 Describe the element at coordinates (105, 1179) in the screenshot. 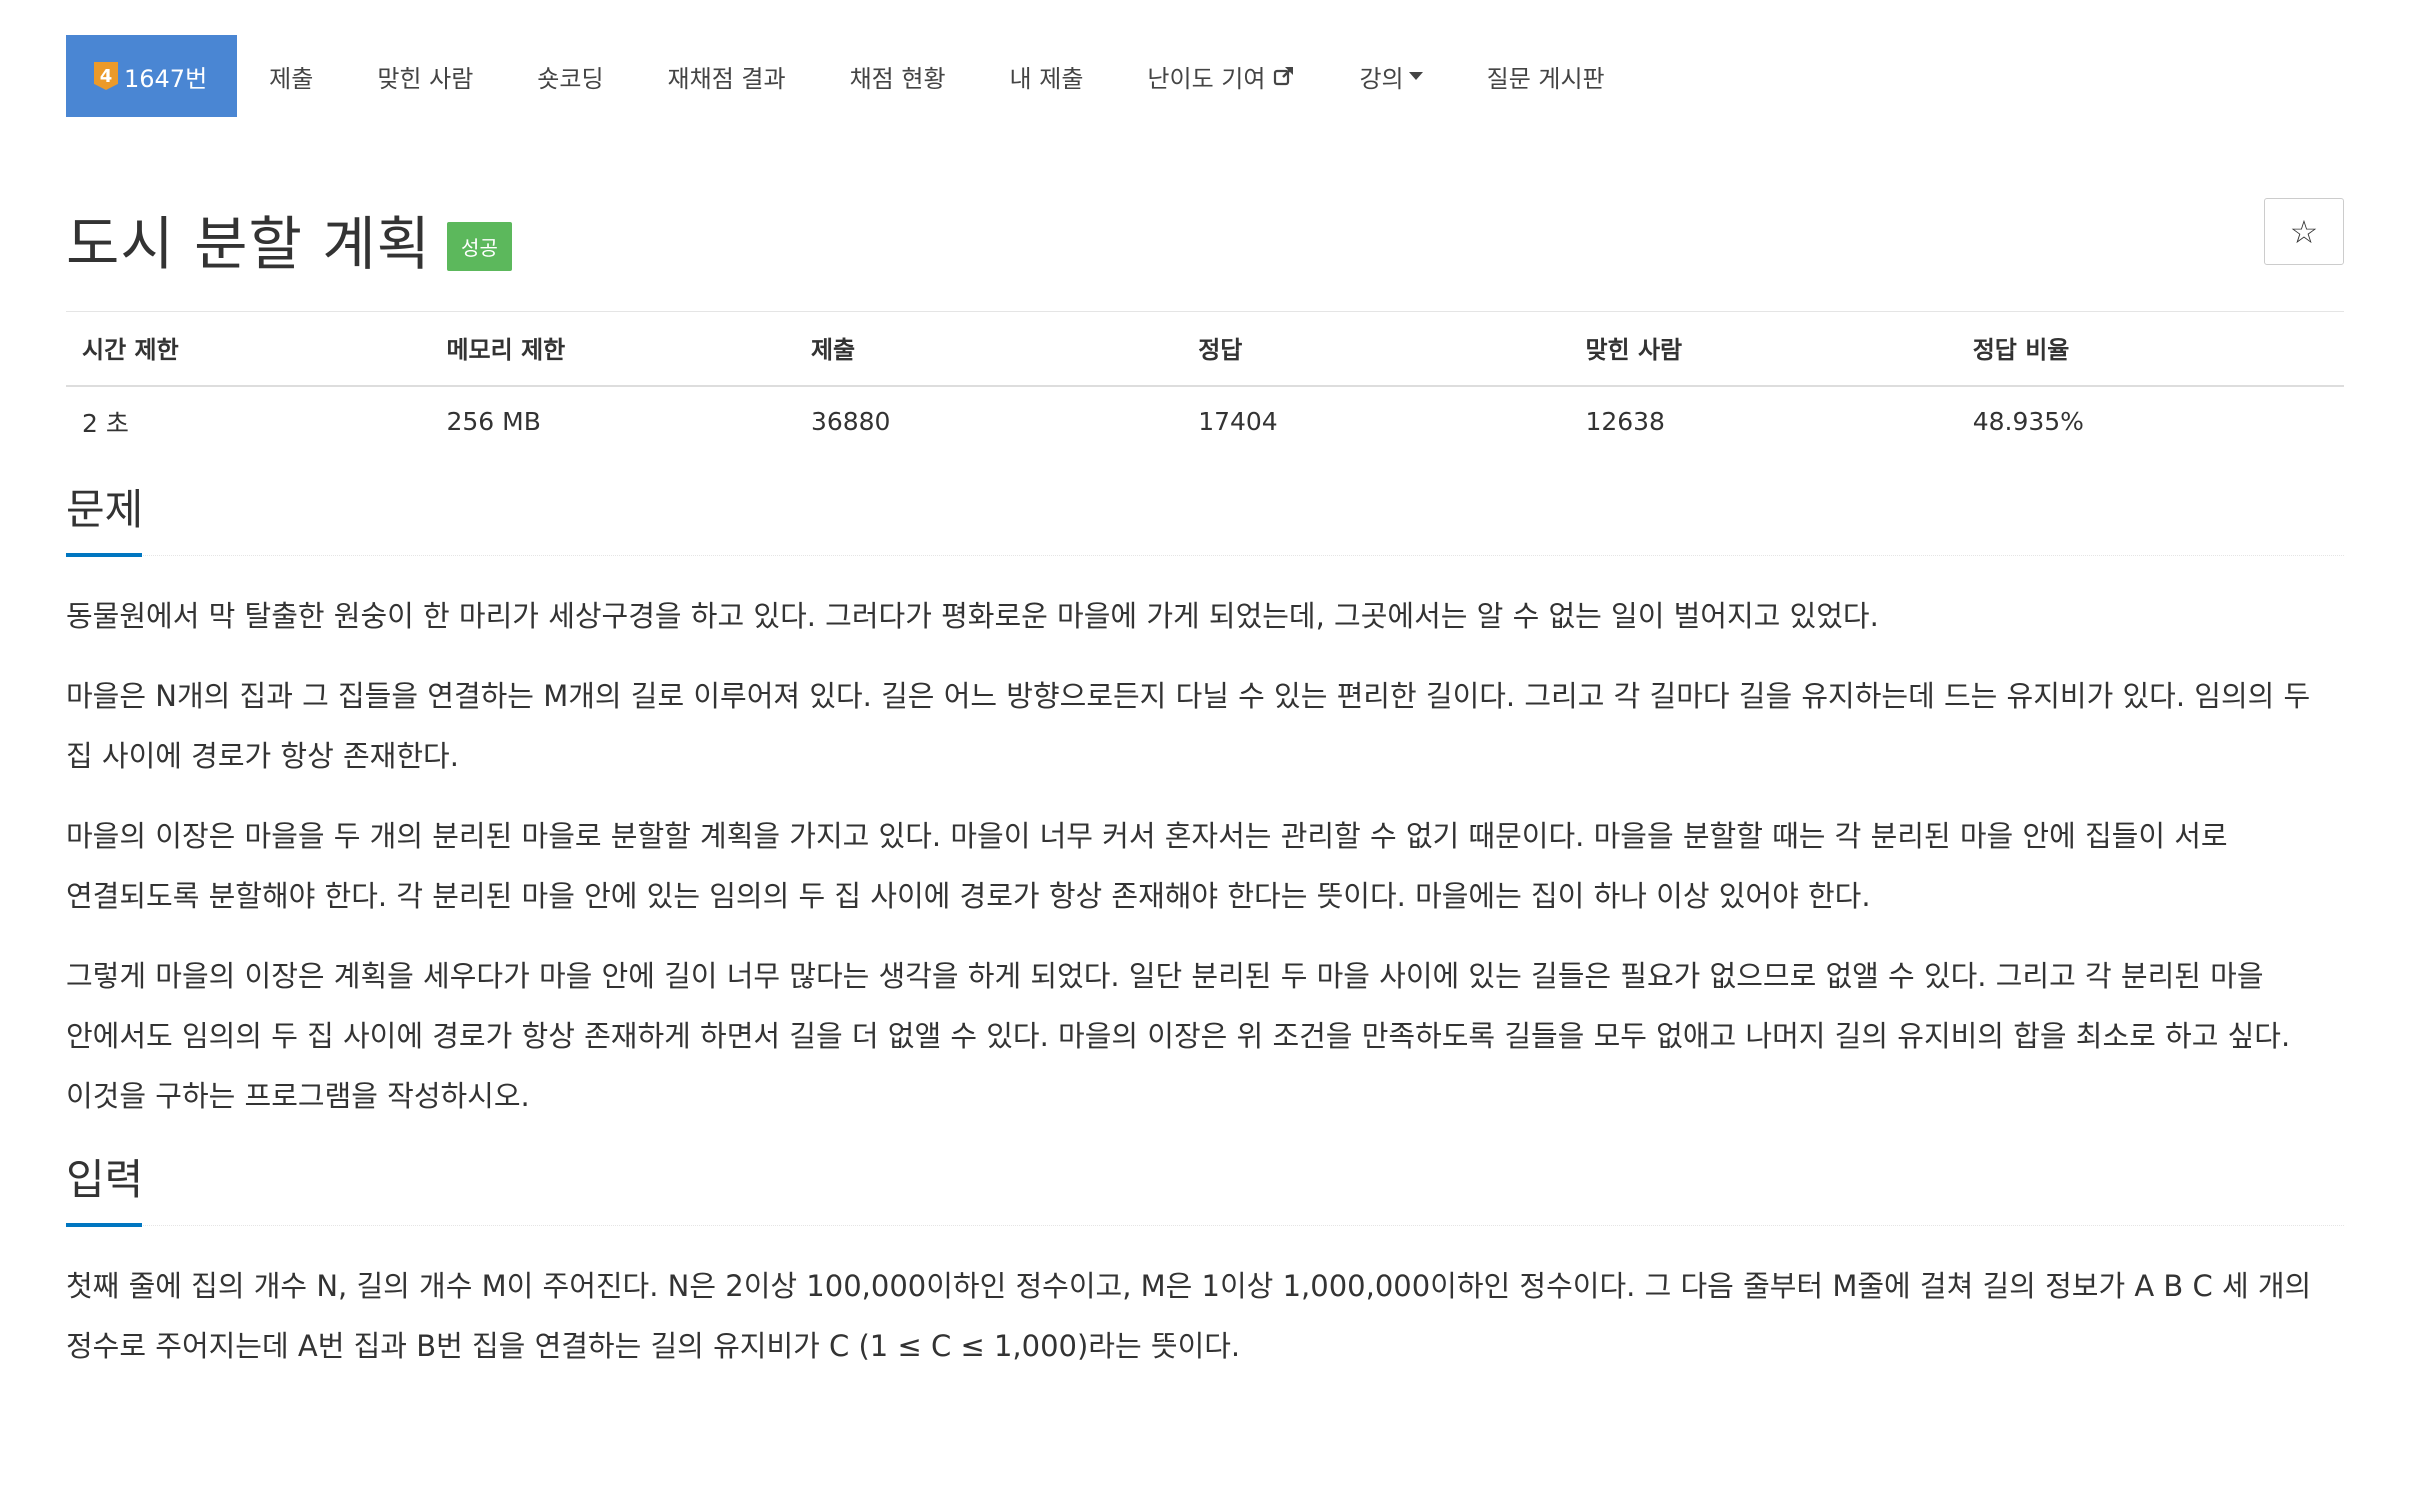

I see `input-title: 입력` at that location.